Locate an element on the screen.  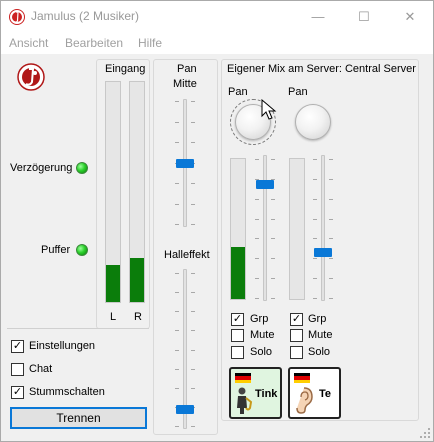
channel-1-mute-label: Mute is located at coordinates (262, 335).